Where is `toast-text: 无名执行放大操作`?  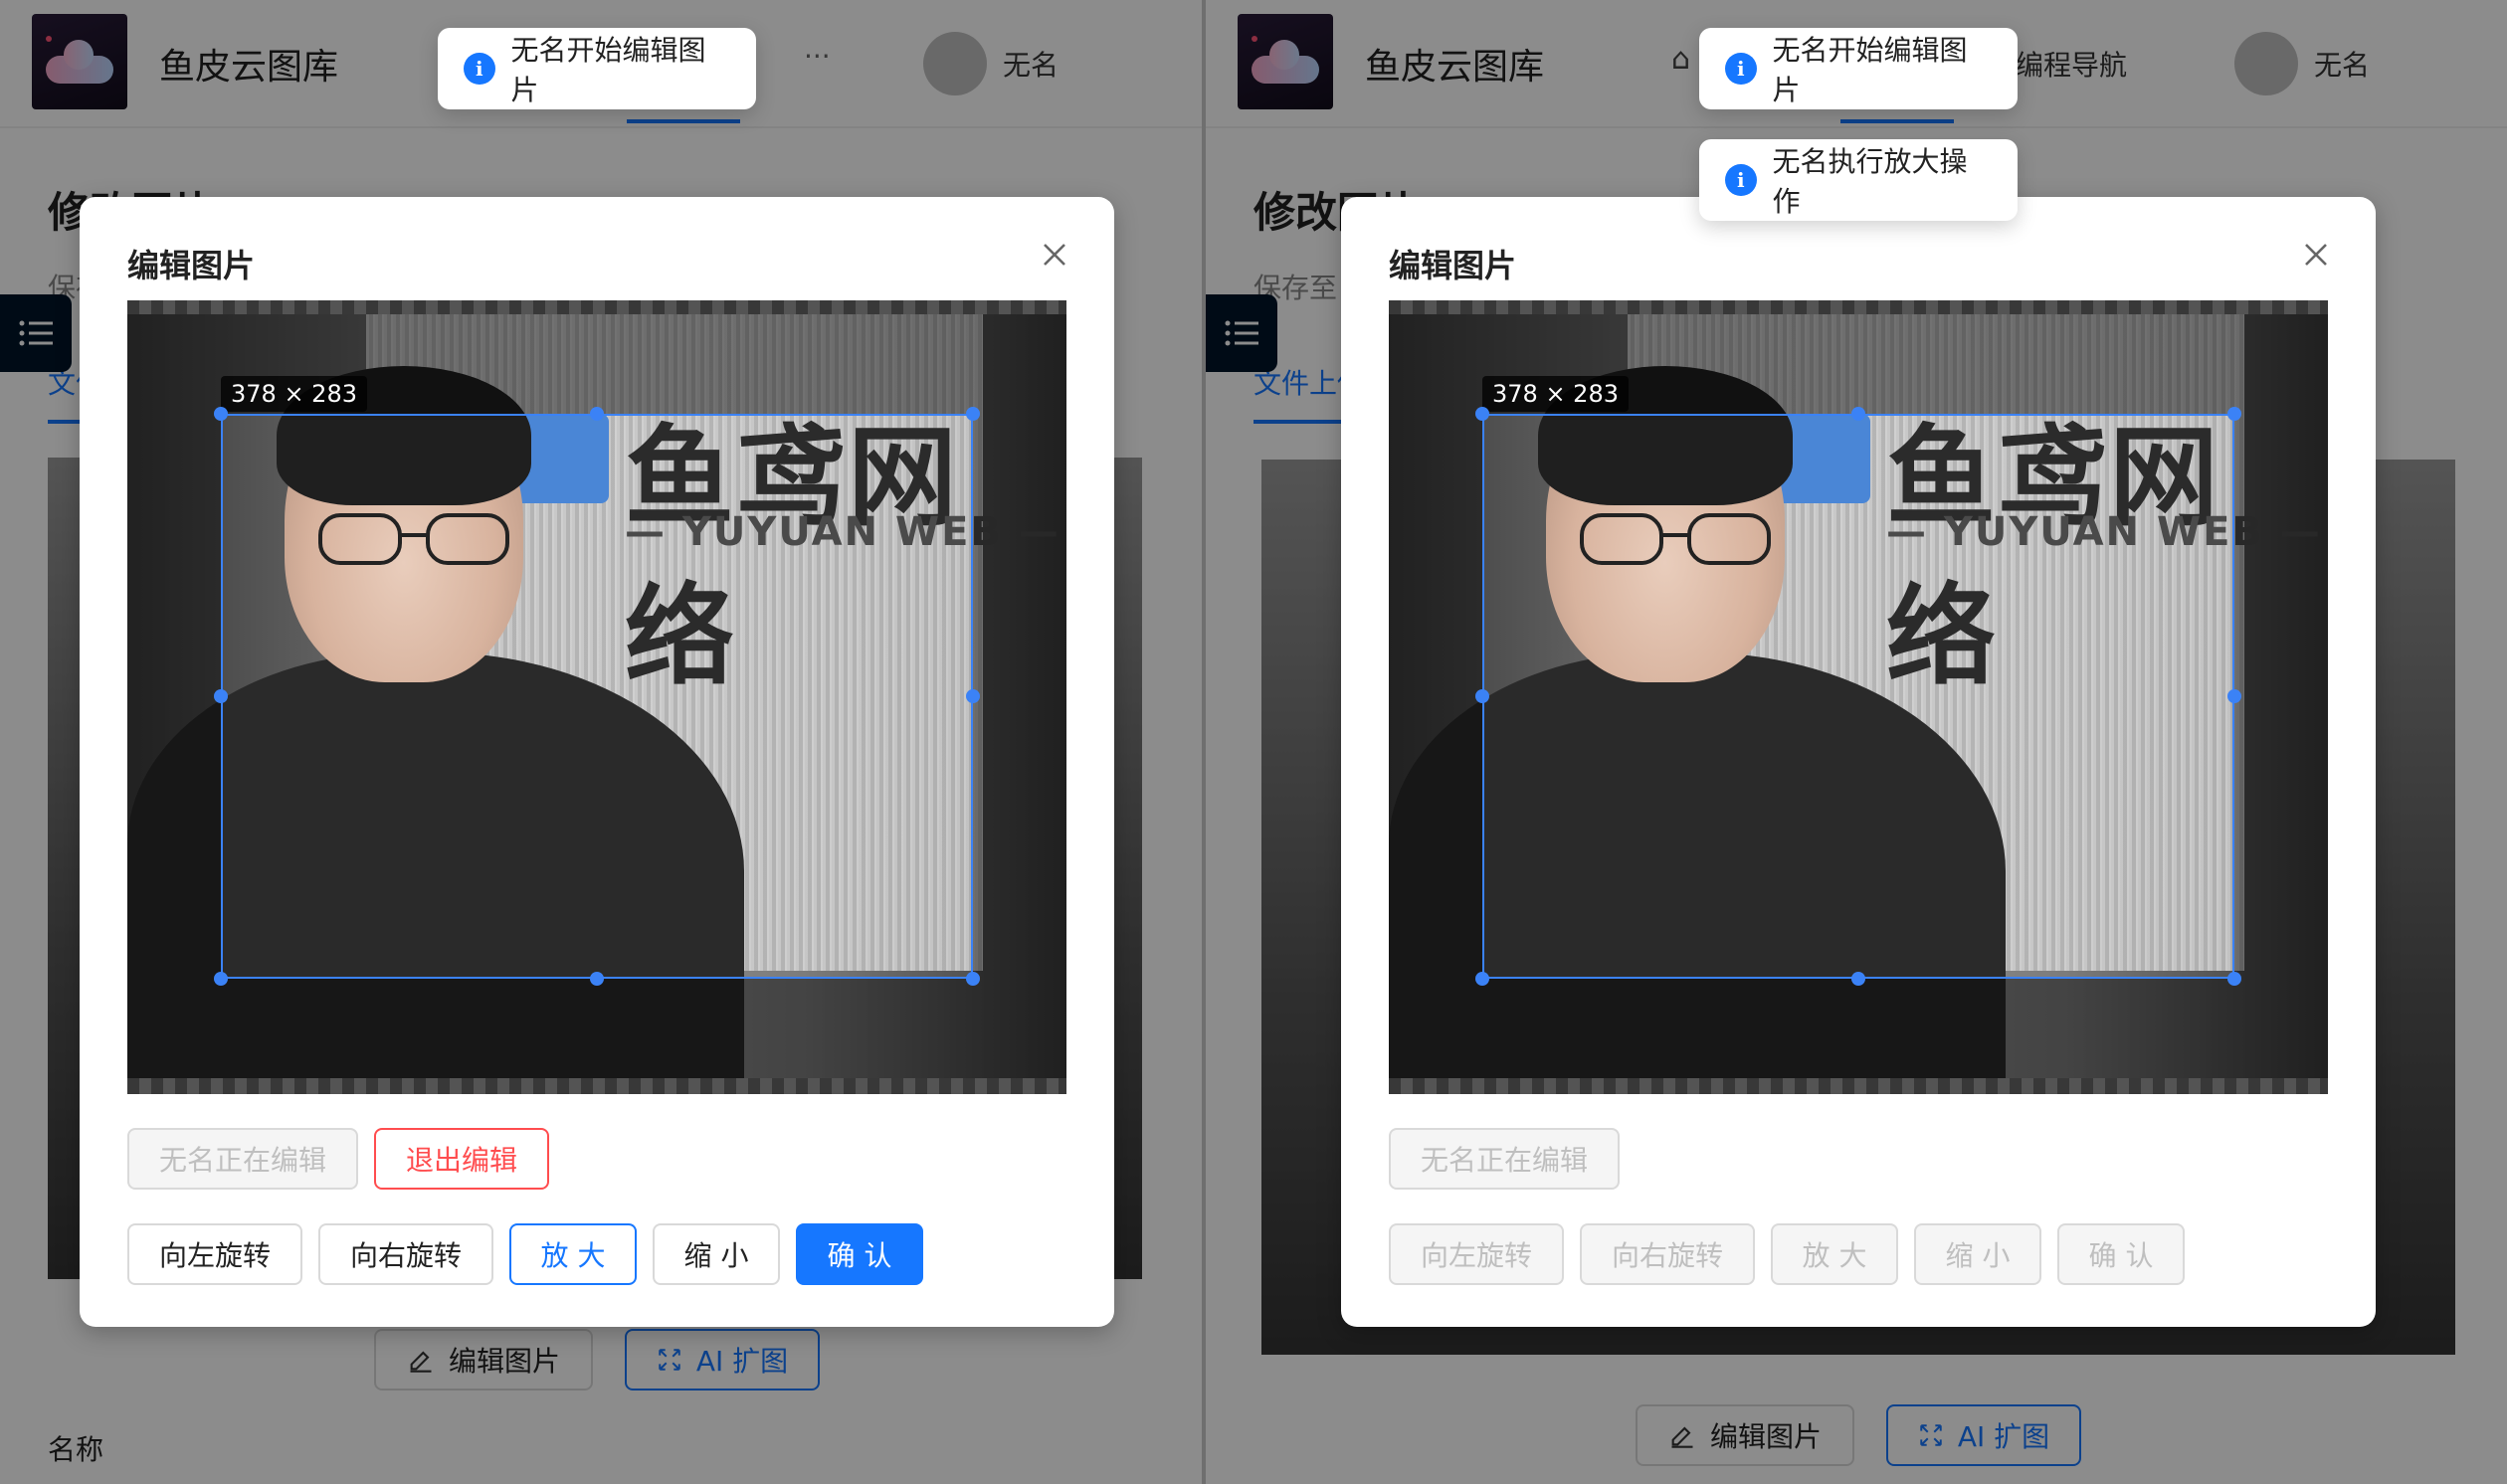 toast-text: 无名执行放大操作 is located at coordinates (1870, 181).